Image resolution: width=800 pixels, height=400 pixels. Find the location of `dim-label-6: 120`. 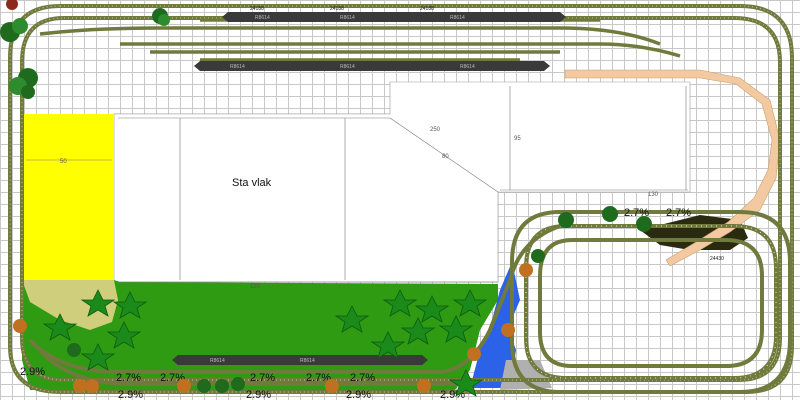

dim-label-6: 120 is located at coordinates (255, 287).